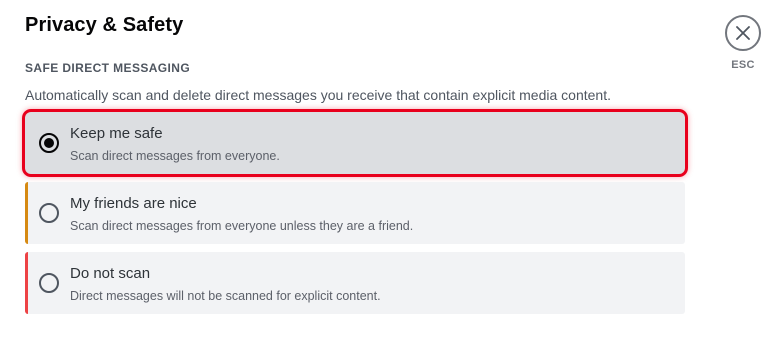  Describe the element at coordinates (108, 68) in the screenshot. I see `section-header: SAFE DIRECT MESSAGING` at that location.